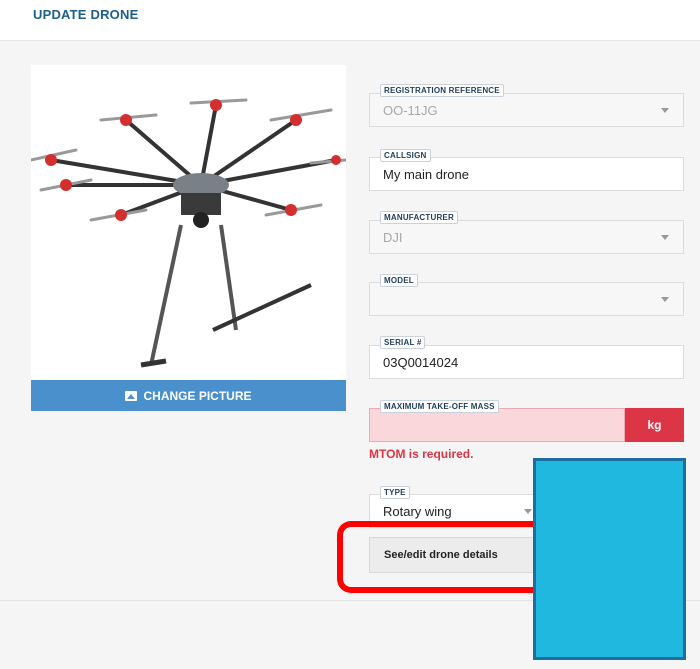 This screenshot has height=669, width=700. What do you see at coordinates (419, 217) in the screenshot?
I see `manufacturer-label: MANUFACTURER` at bounding box center [419, 217].